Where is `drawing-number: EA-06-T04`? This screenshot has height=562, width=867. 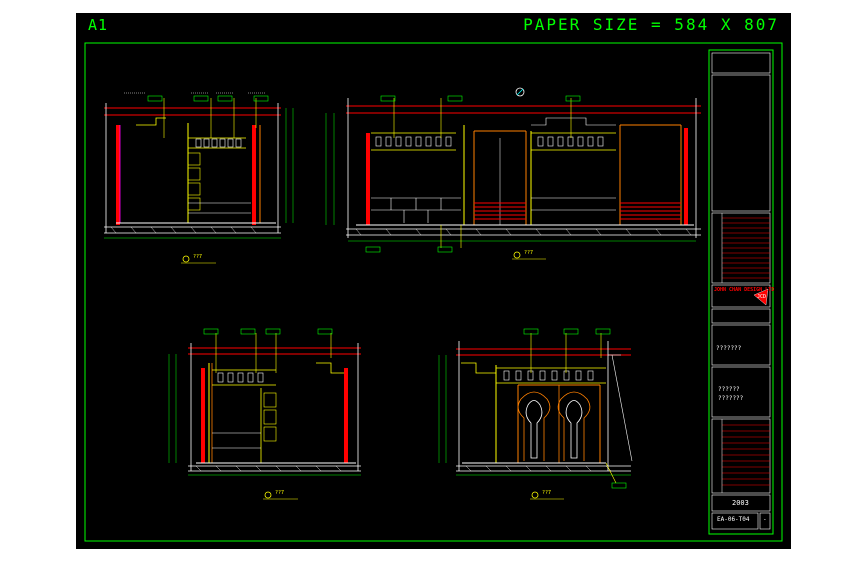 drawing-number: EA-06-T04 is located at coordinates (733, 519).